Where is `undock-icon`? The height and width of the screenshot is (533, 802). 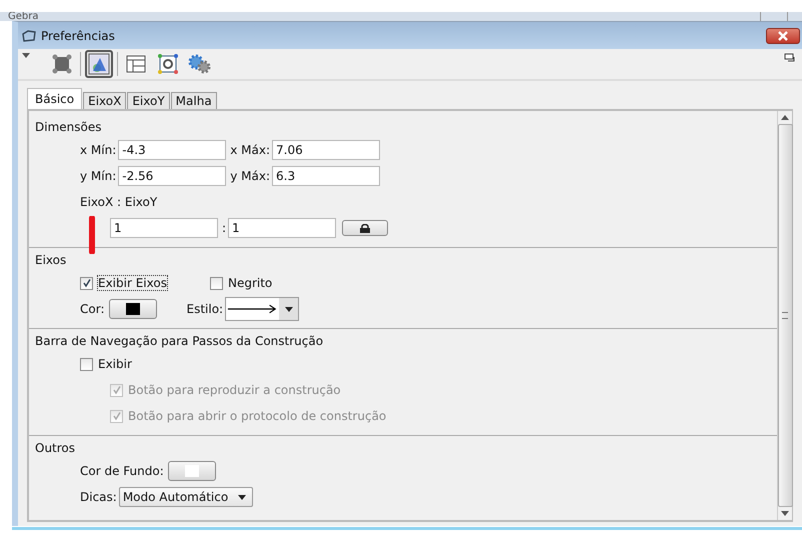 undock-icon is located at coordinates (790, 57).